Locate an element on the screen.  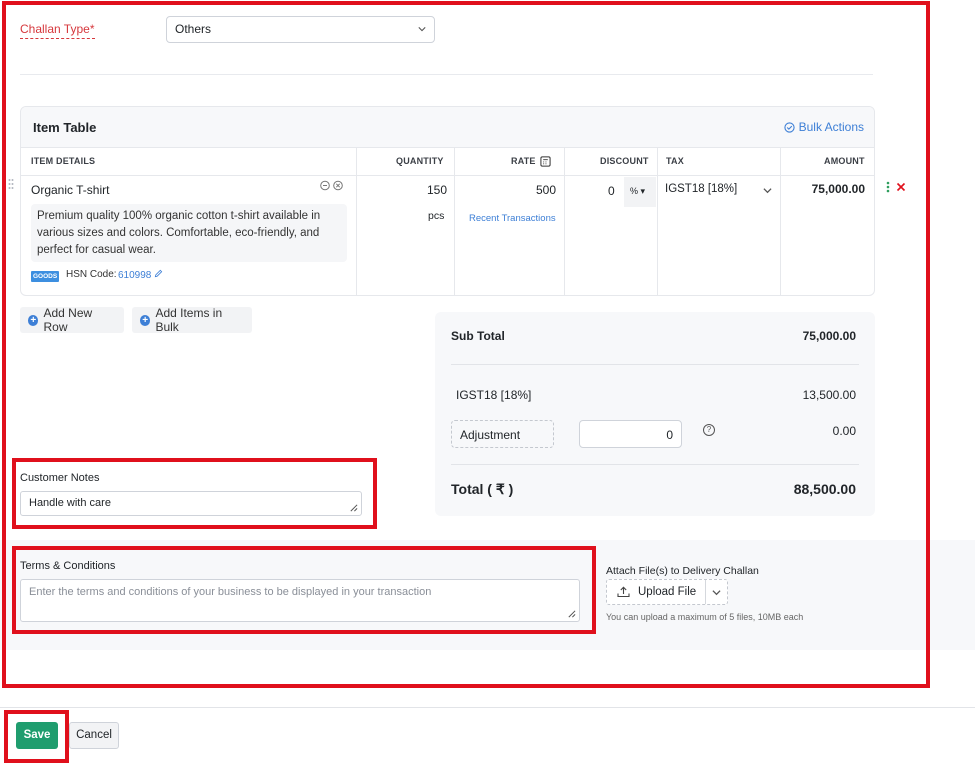
bulk-actions-label: Bulk Actions is located at coordinates (831, 127).